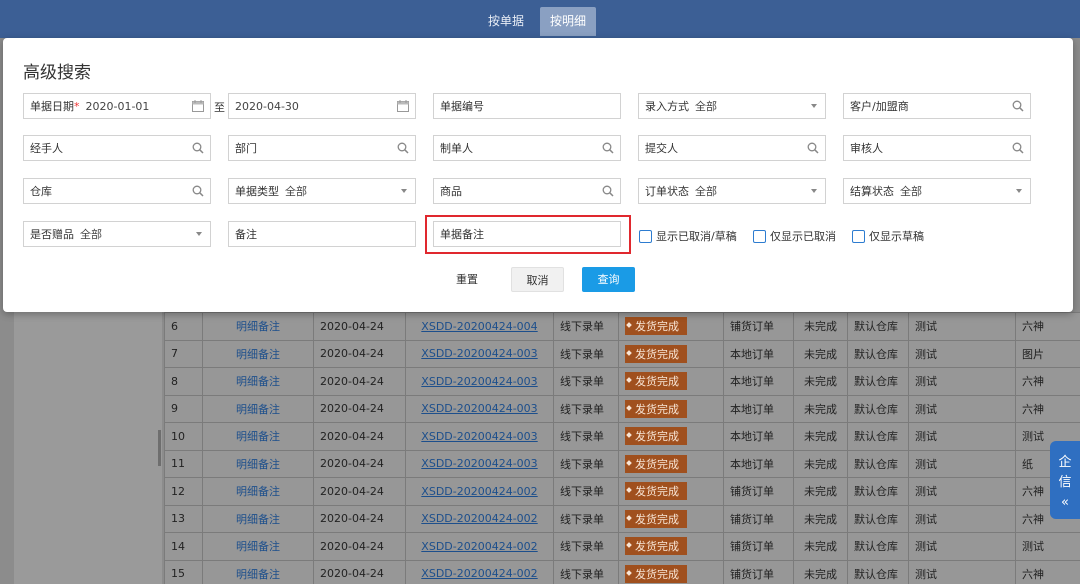 The width and height of the screenshot is (1080, 584). Describe the element at coordinates (159, 448) in the screenshot. I see `resize-handle` at that location.